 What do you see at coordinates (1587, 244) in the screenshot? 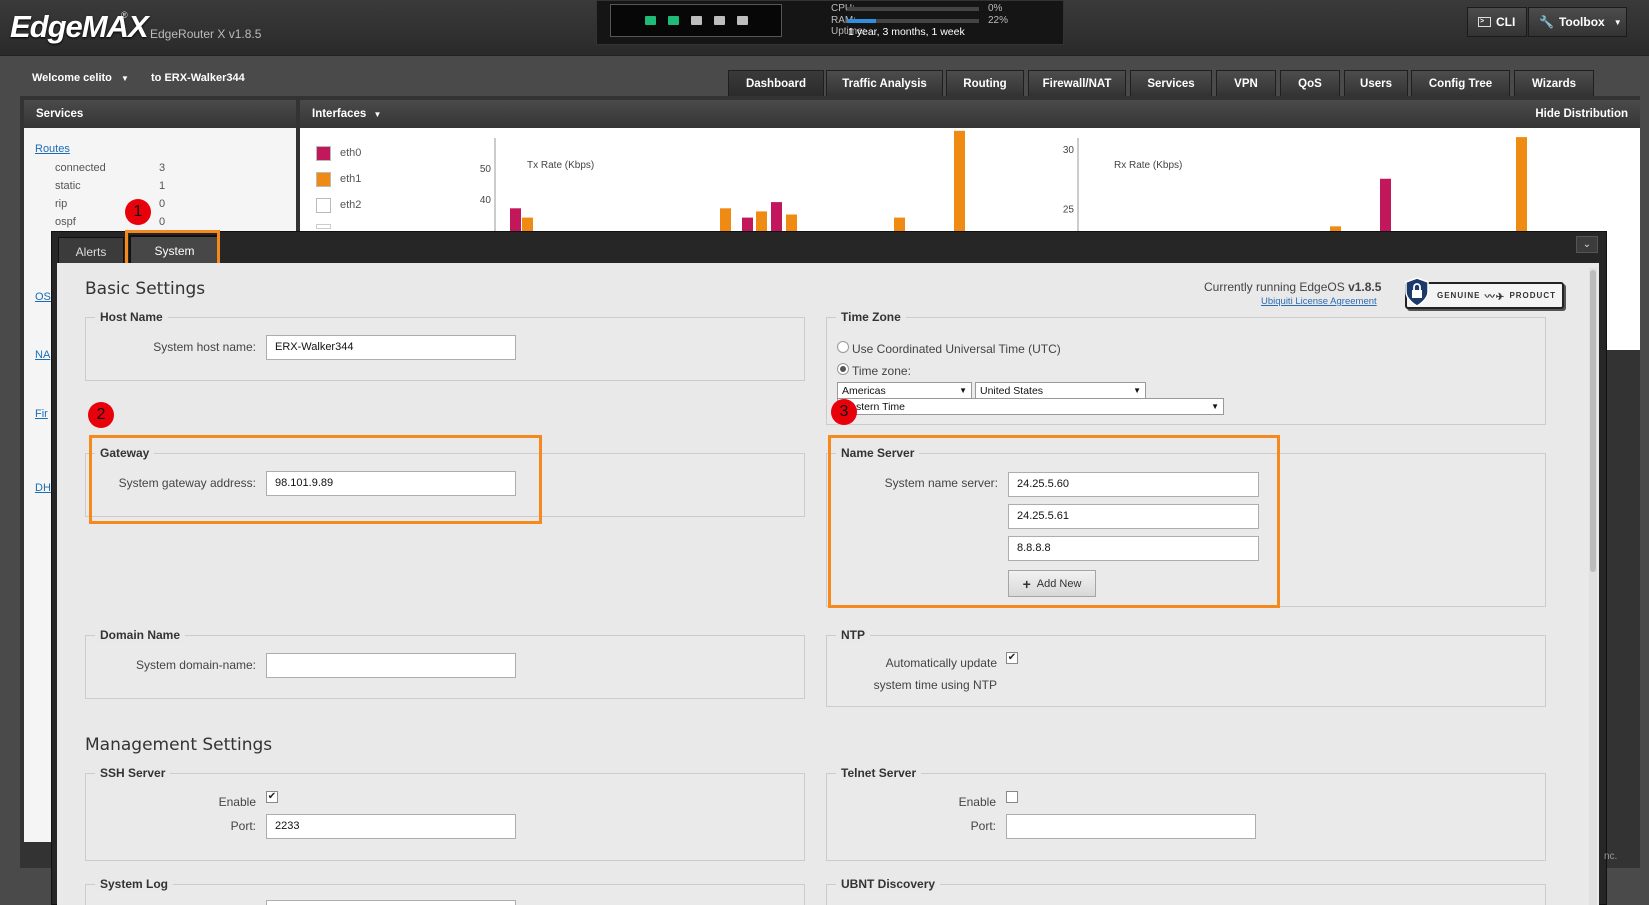
I see `collapse-modal-button: ⌄` at bounding box center [1587, 244].